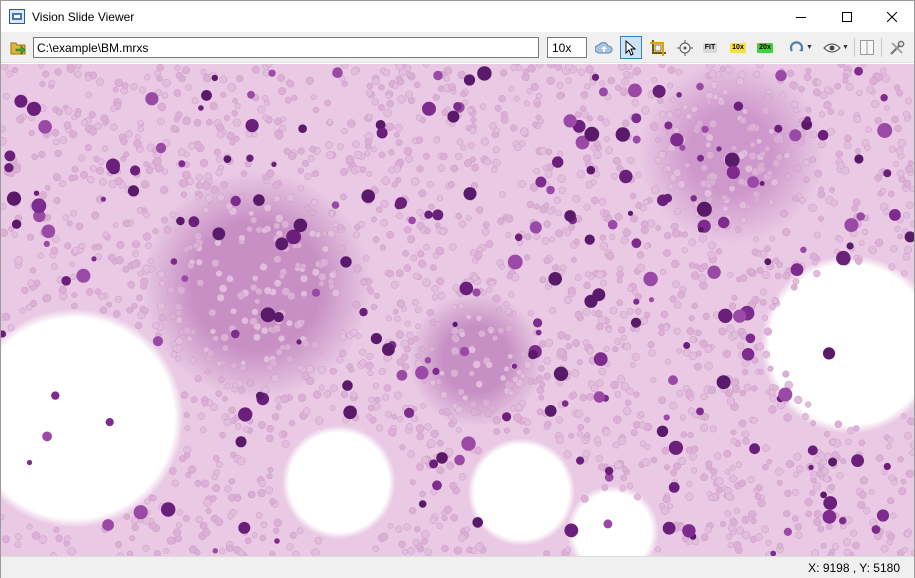 The width and height of the screenshot is (915, 578). Describe the element at coordinates (604, 47) in the screenshot. I see `upload-button` at that location.